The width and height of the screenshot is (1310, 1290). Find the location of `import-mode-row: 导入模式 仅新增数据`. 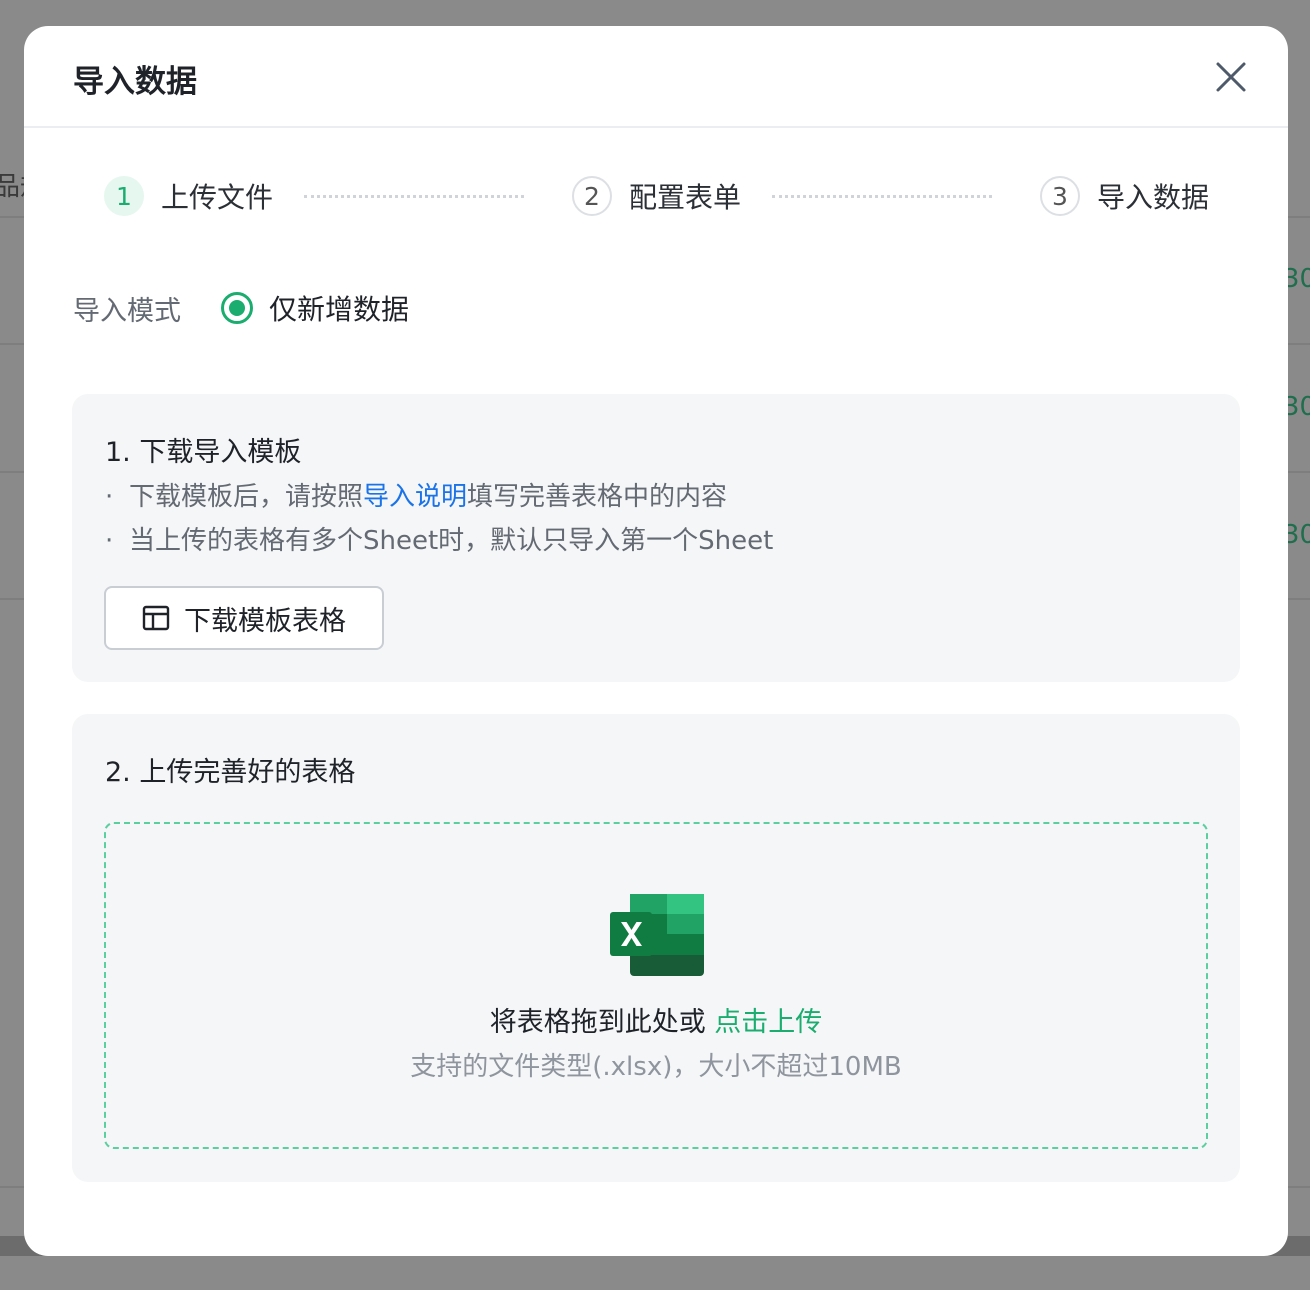

import-mode-row: 导入模式 仅新增数据 is located at coordinates (241, 308).